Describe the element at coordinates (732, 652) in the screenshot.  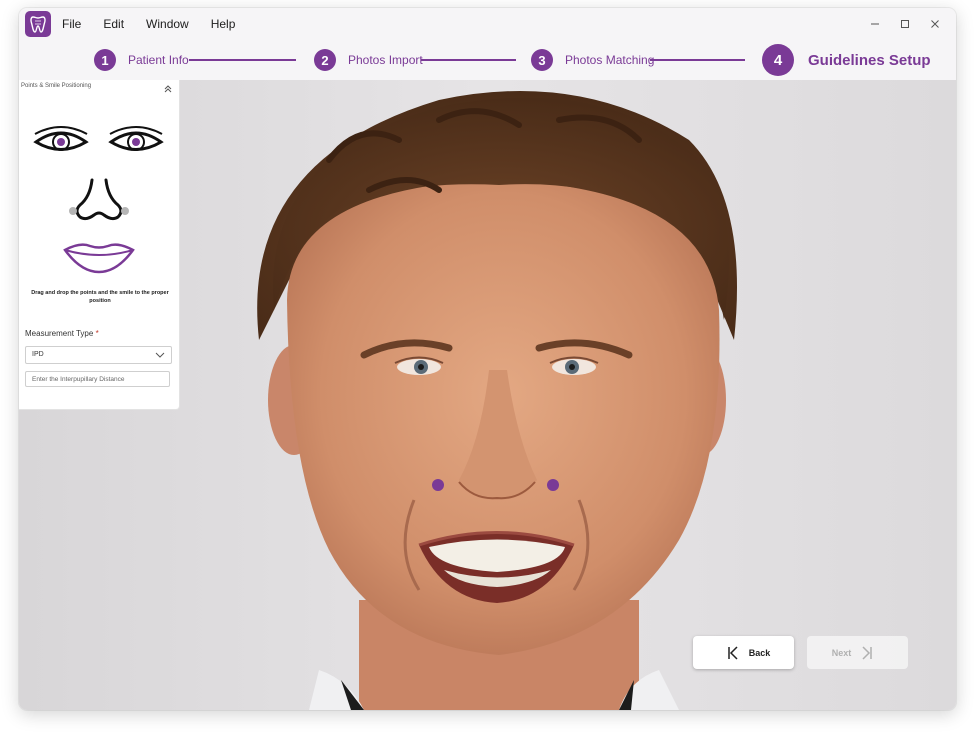
I see `skip-back-icon` at that location.